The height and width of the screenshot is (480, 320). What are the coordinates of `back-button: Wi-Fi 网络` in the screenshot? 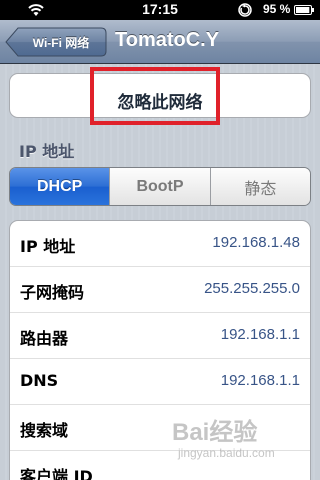 It's located at (56, 42).